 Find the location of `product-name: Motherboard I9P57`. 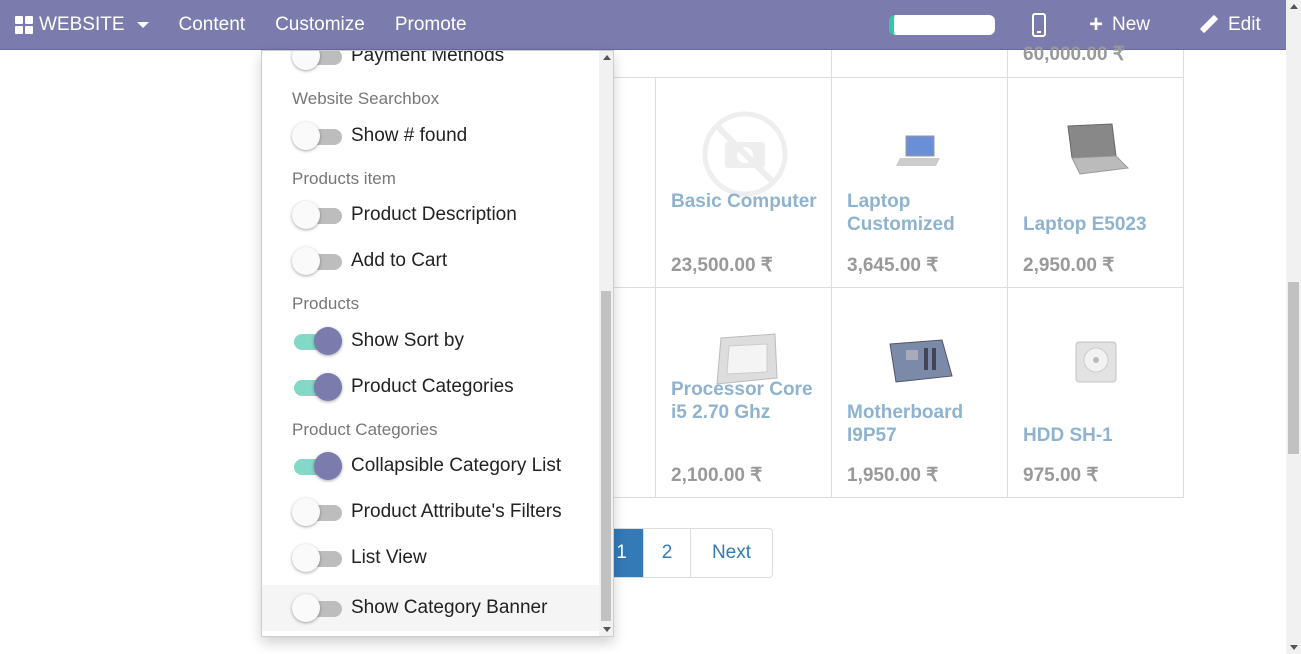

product-name: Motherboard I9P57 is located at coordinates (927, 424).